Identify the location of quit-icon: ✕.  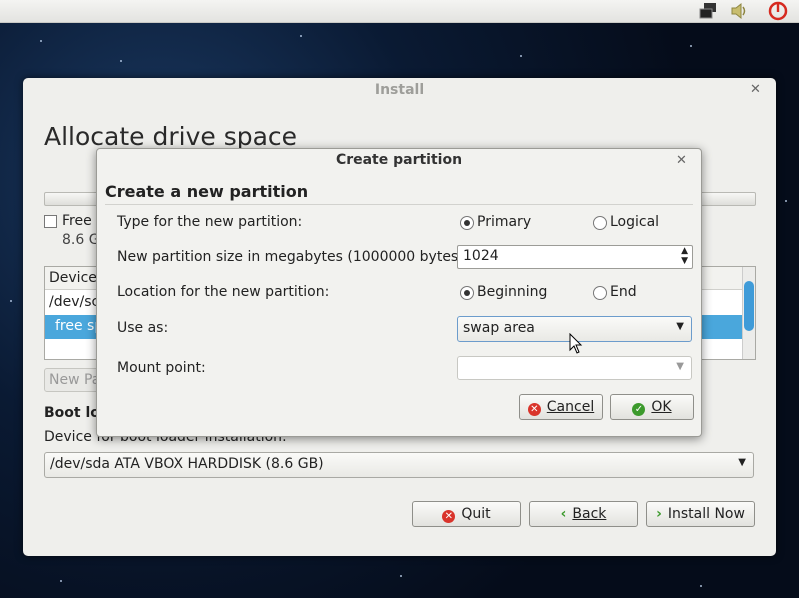
(449, 516).